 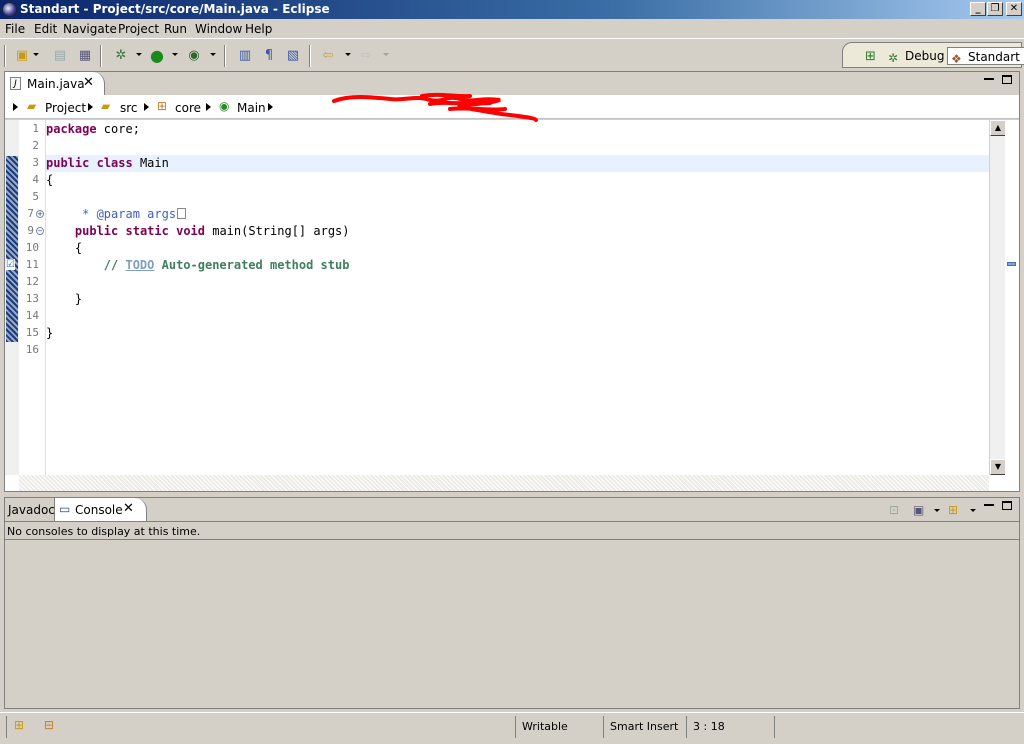 What do you see at coordinates (218, 29) in the screenshot?
I see `menu-window: Window` at bounding box center [218, 29].